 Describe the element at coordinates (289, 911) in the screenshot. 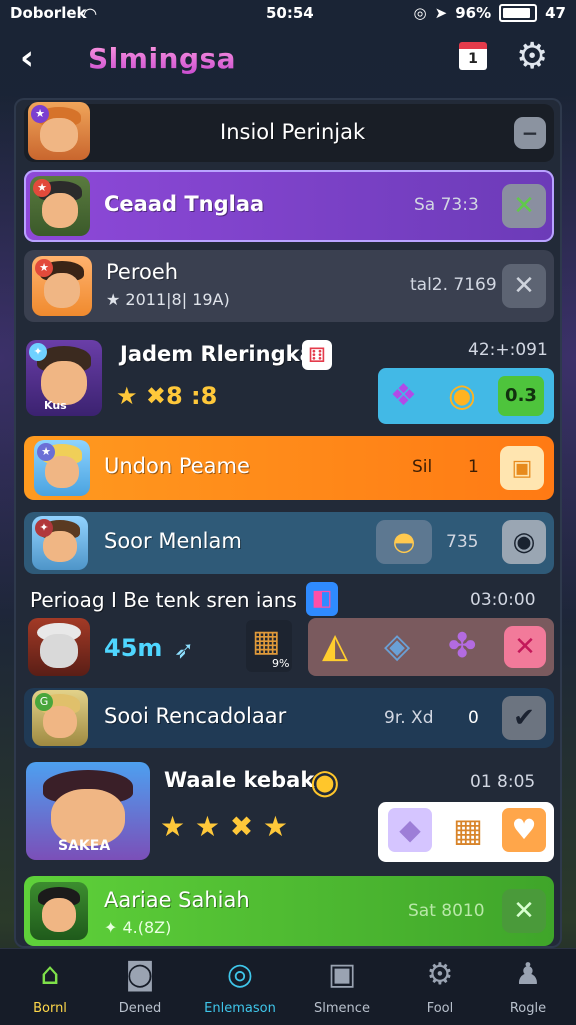

I see `list-item: Aariae Sahiah ✦ 4.(8Z) Sat 8010 ✕` at that location.